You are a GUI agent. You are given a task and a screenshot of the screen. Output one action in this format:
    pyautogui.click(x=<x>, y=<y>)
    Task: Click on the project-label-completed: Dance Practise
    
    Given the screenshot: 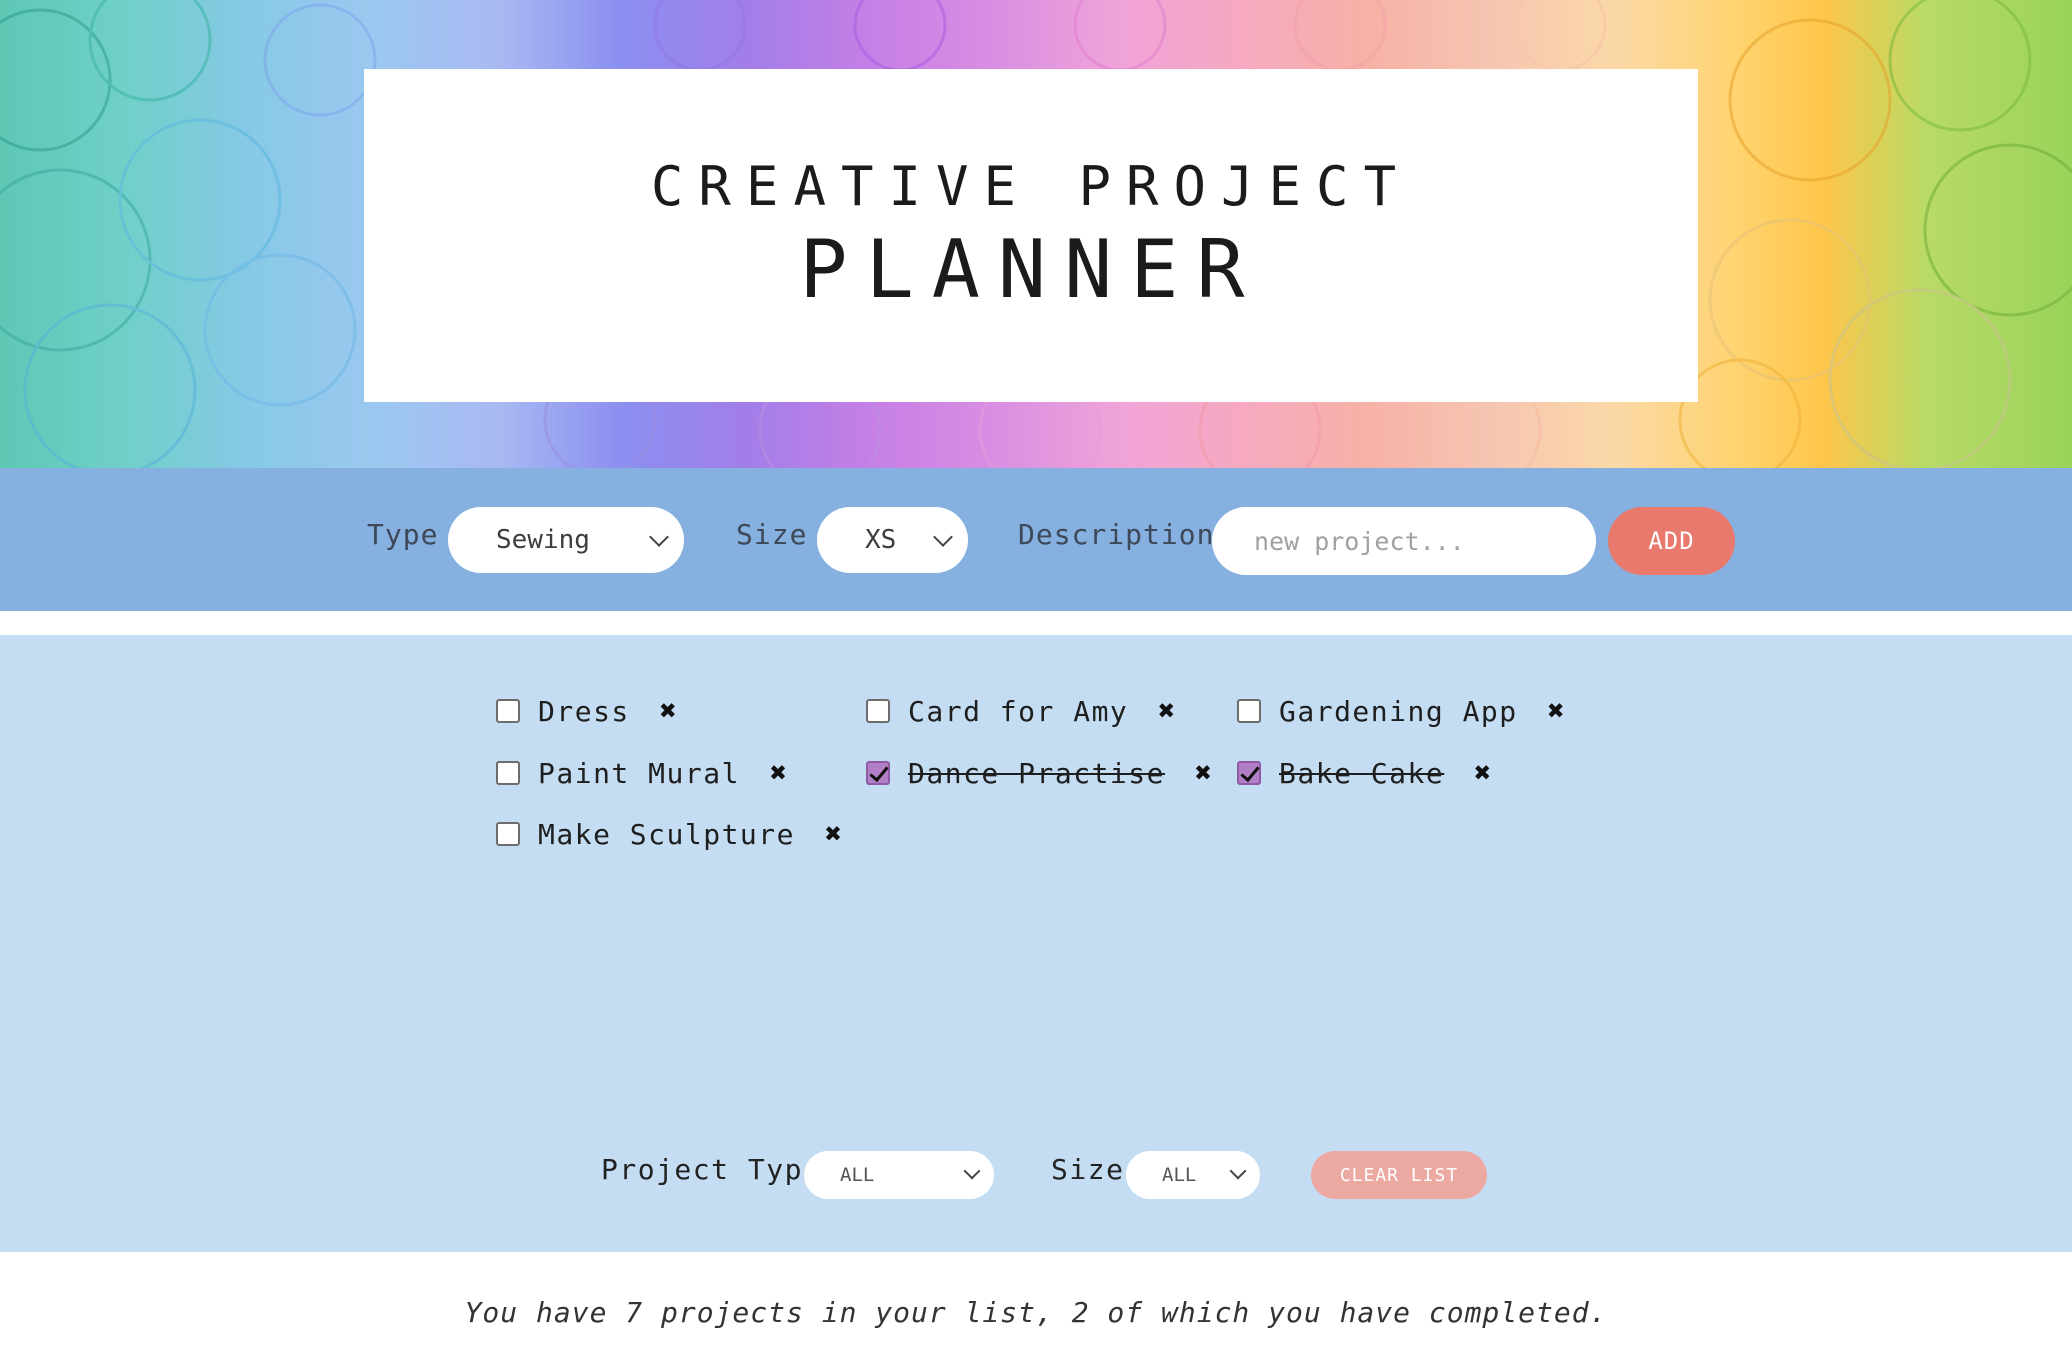 What is the action you would take?
    pyautogui.click(x=1037, y=773)
    